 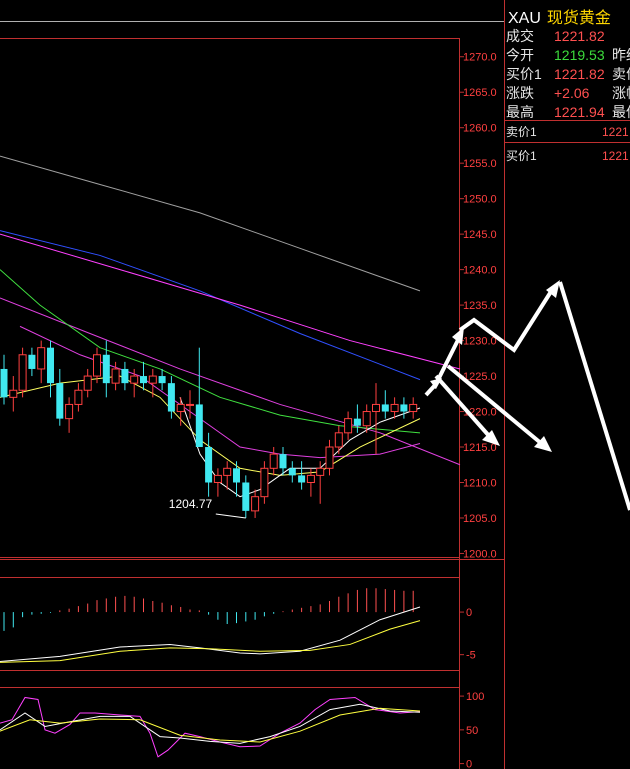 I want to click on y-tick-label: 1235.0, so click(x=480, y=306).